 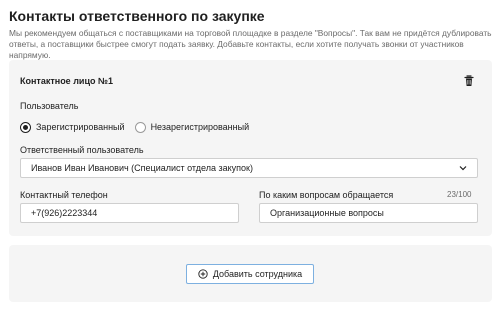 What do you see at coordinates (67, 81) in the screenshot?
I see `contact-card-title: Контактное лицо №1` at bounding box center [67, 81].